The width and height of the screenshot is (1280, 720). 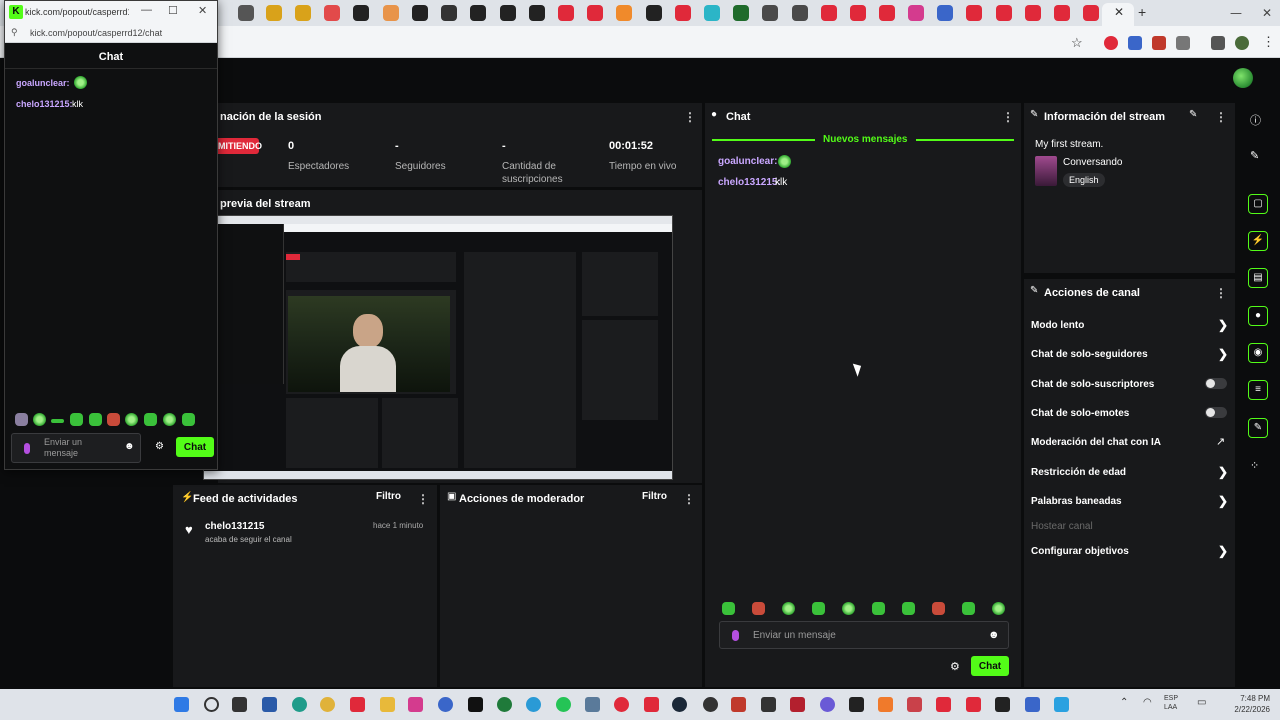 I want to click on language-indicator: ESP LAA, so click(x=1171, y=703).